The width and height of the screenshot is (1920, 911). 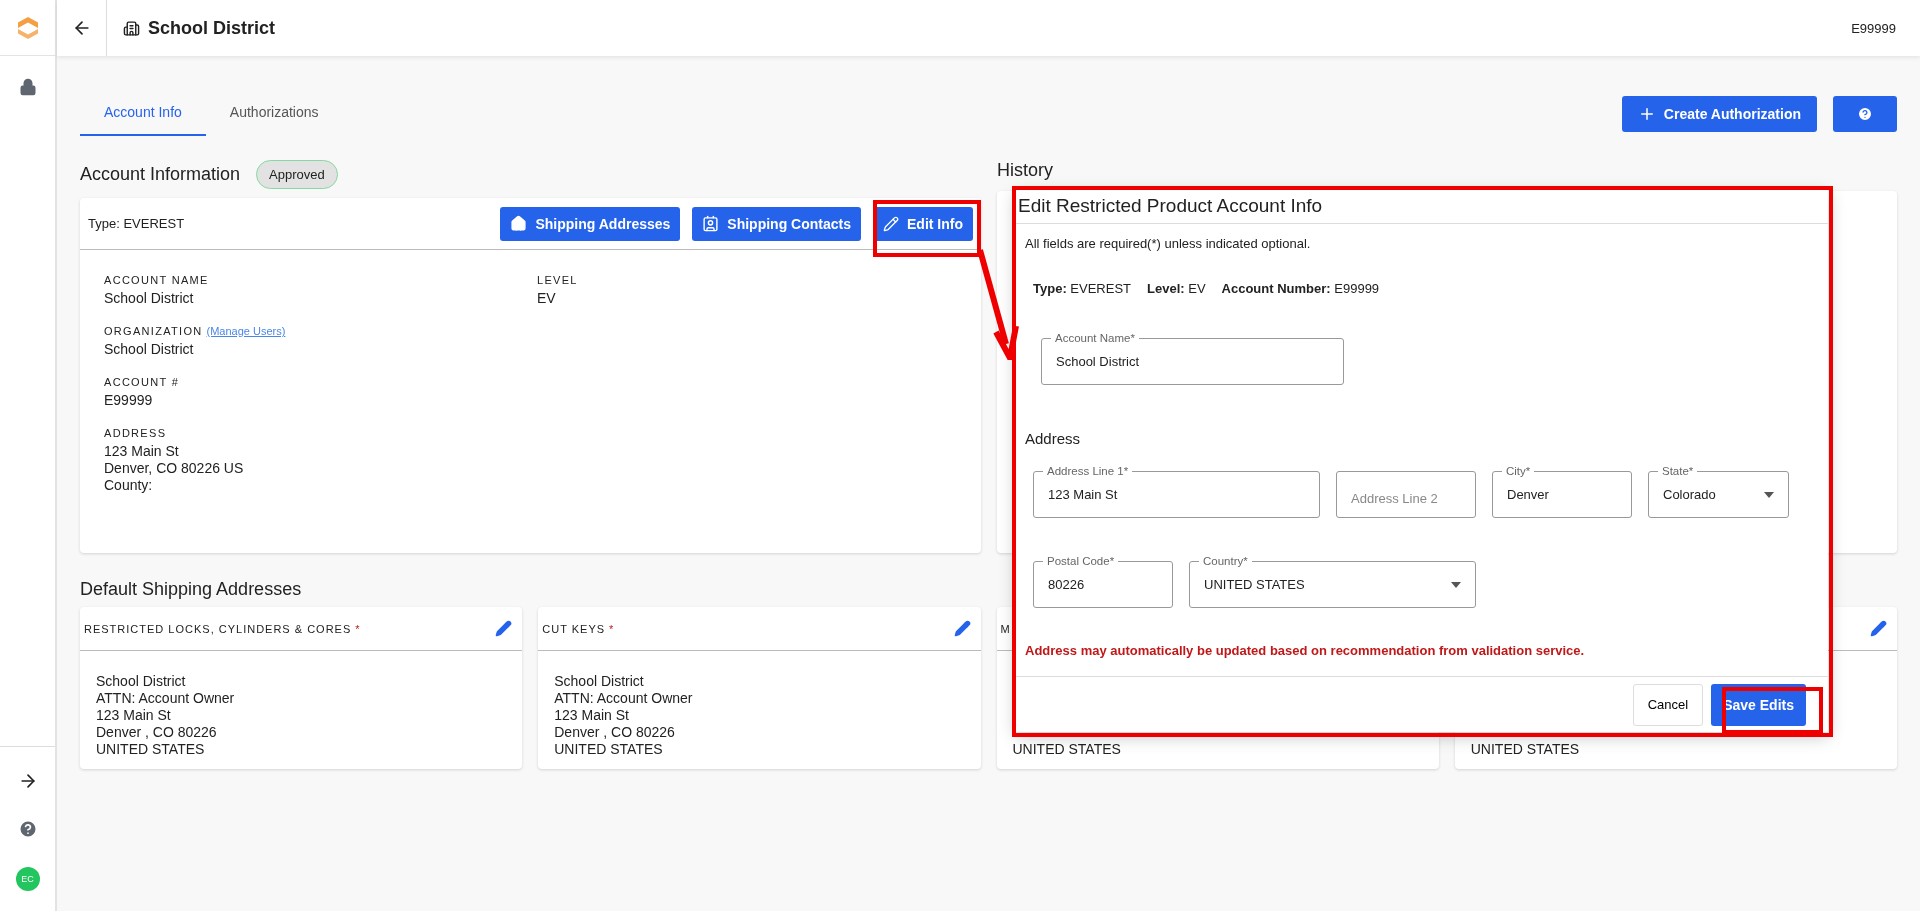 What do you see at coordinates (131, 28) in the screenshot?
I see `building-icon` at bounding box center [131, 28].